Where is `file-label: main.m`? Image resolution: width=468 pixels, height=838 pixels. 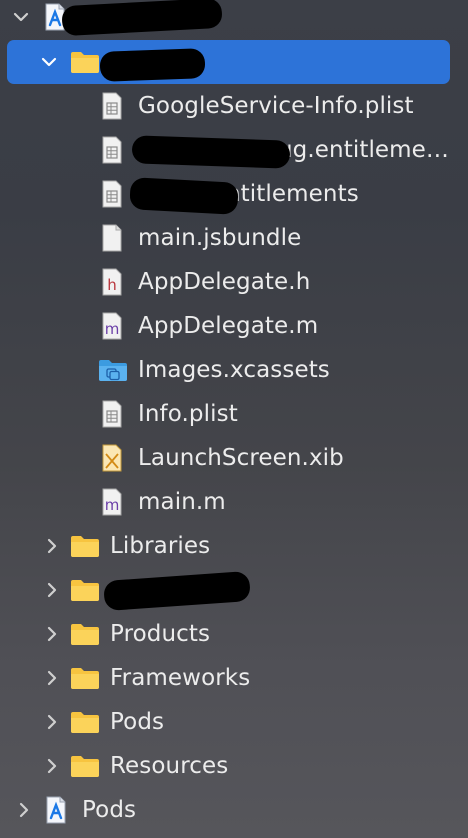
file-label: main.m is located at coordinates (182, 502).